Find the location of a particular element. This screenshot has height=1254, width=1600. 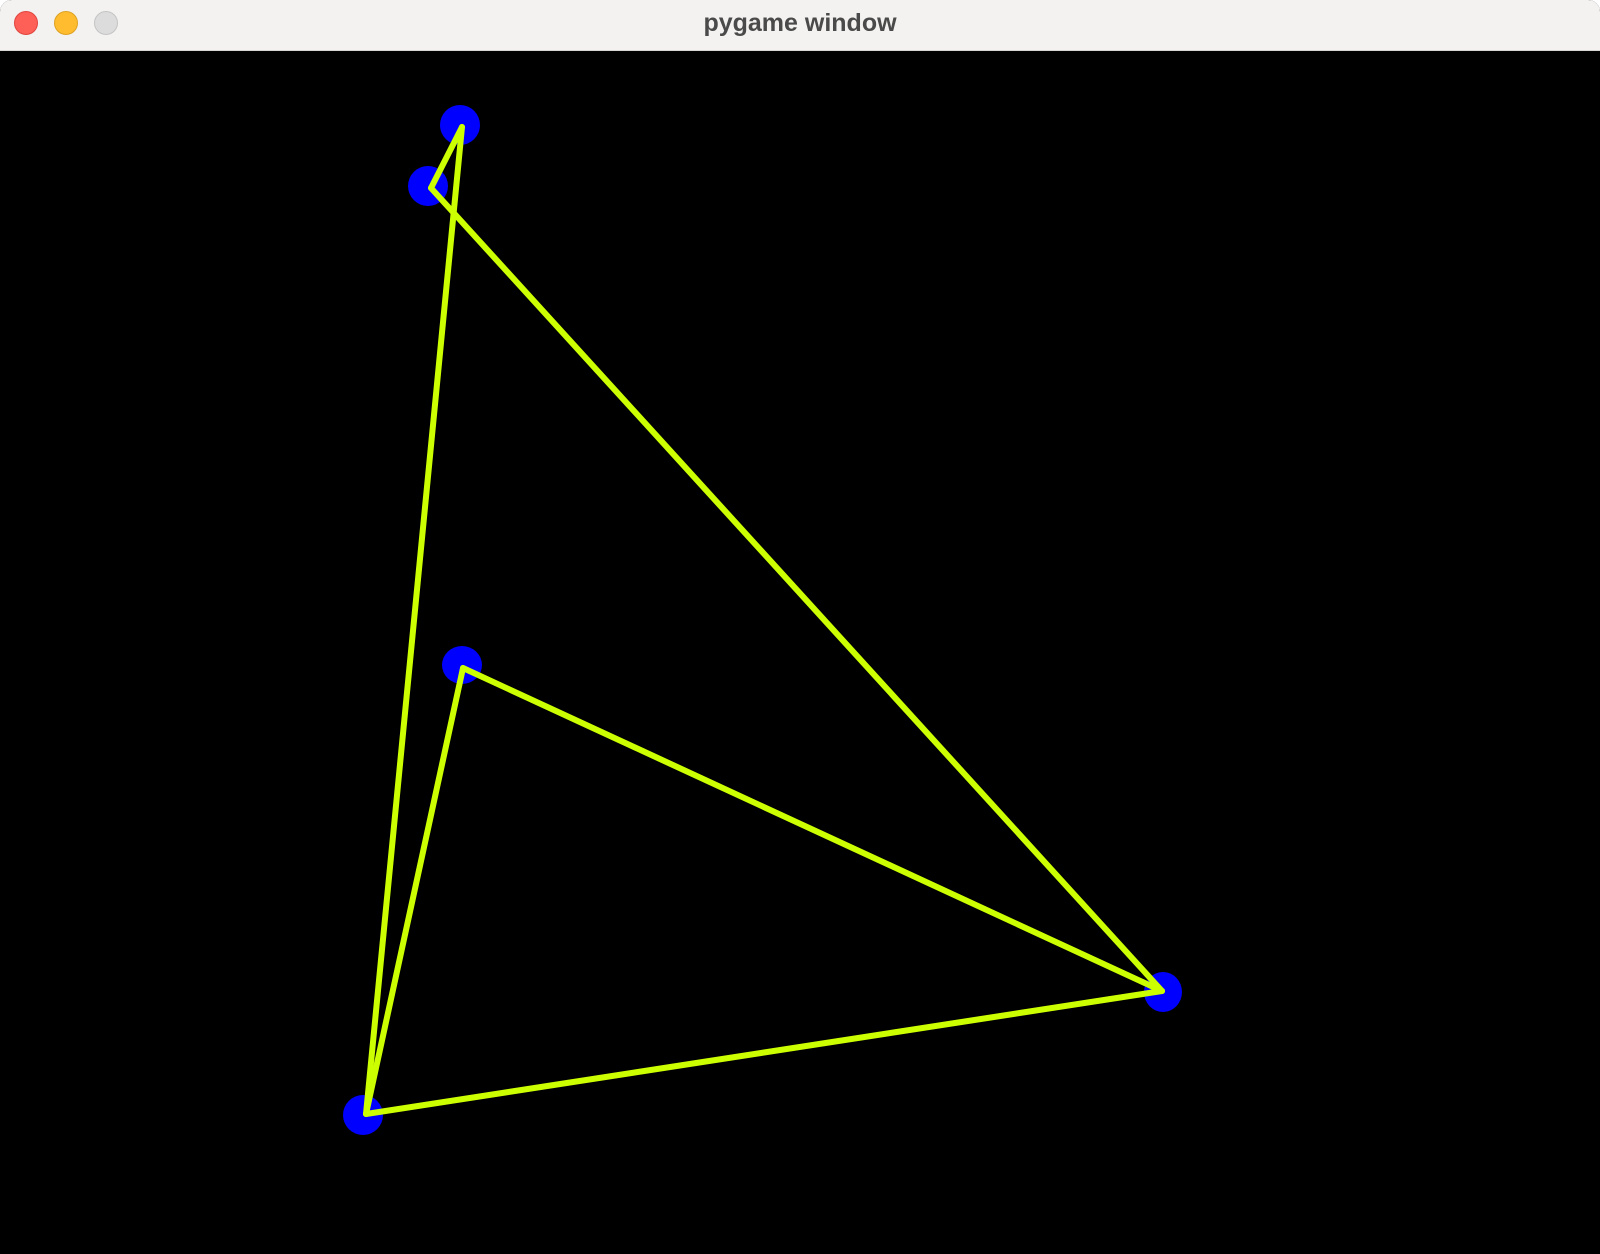

title-bar: pygame window is located at coordinates (800, 25).